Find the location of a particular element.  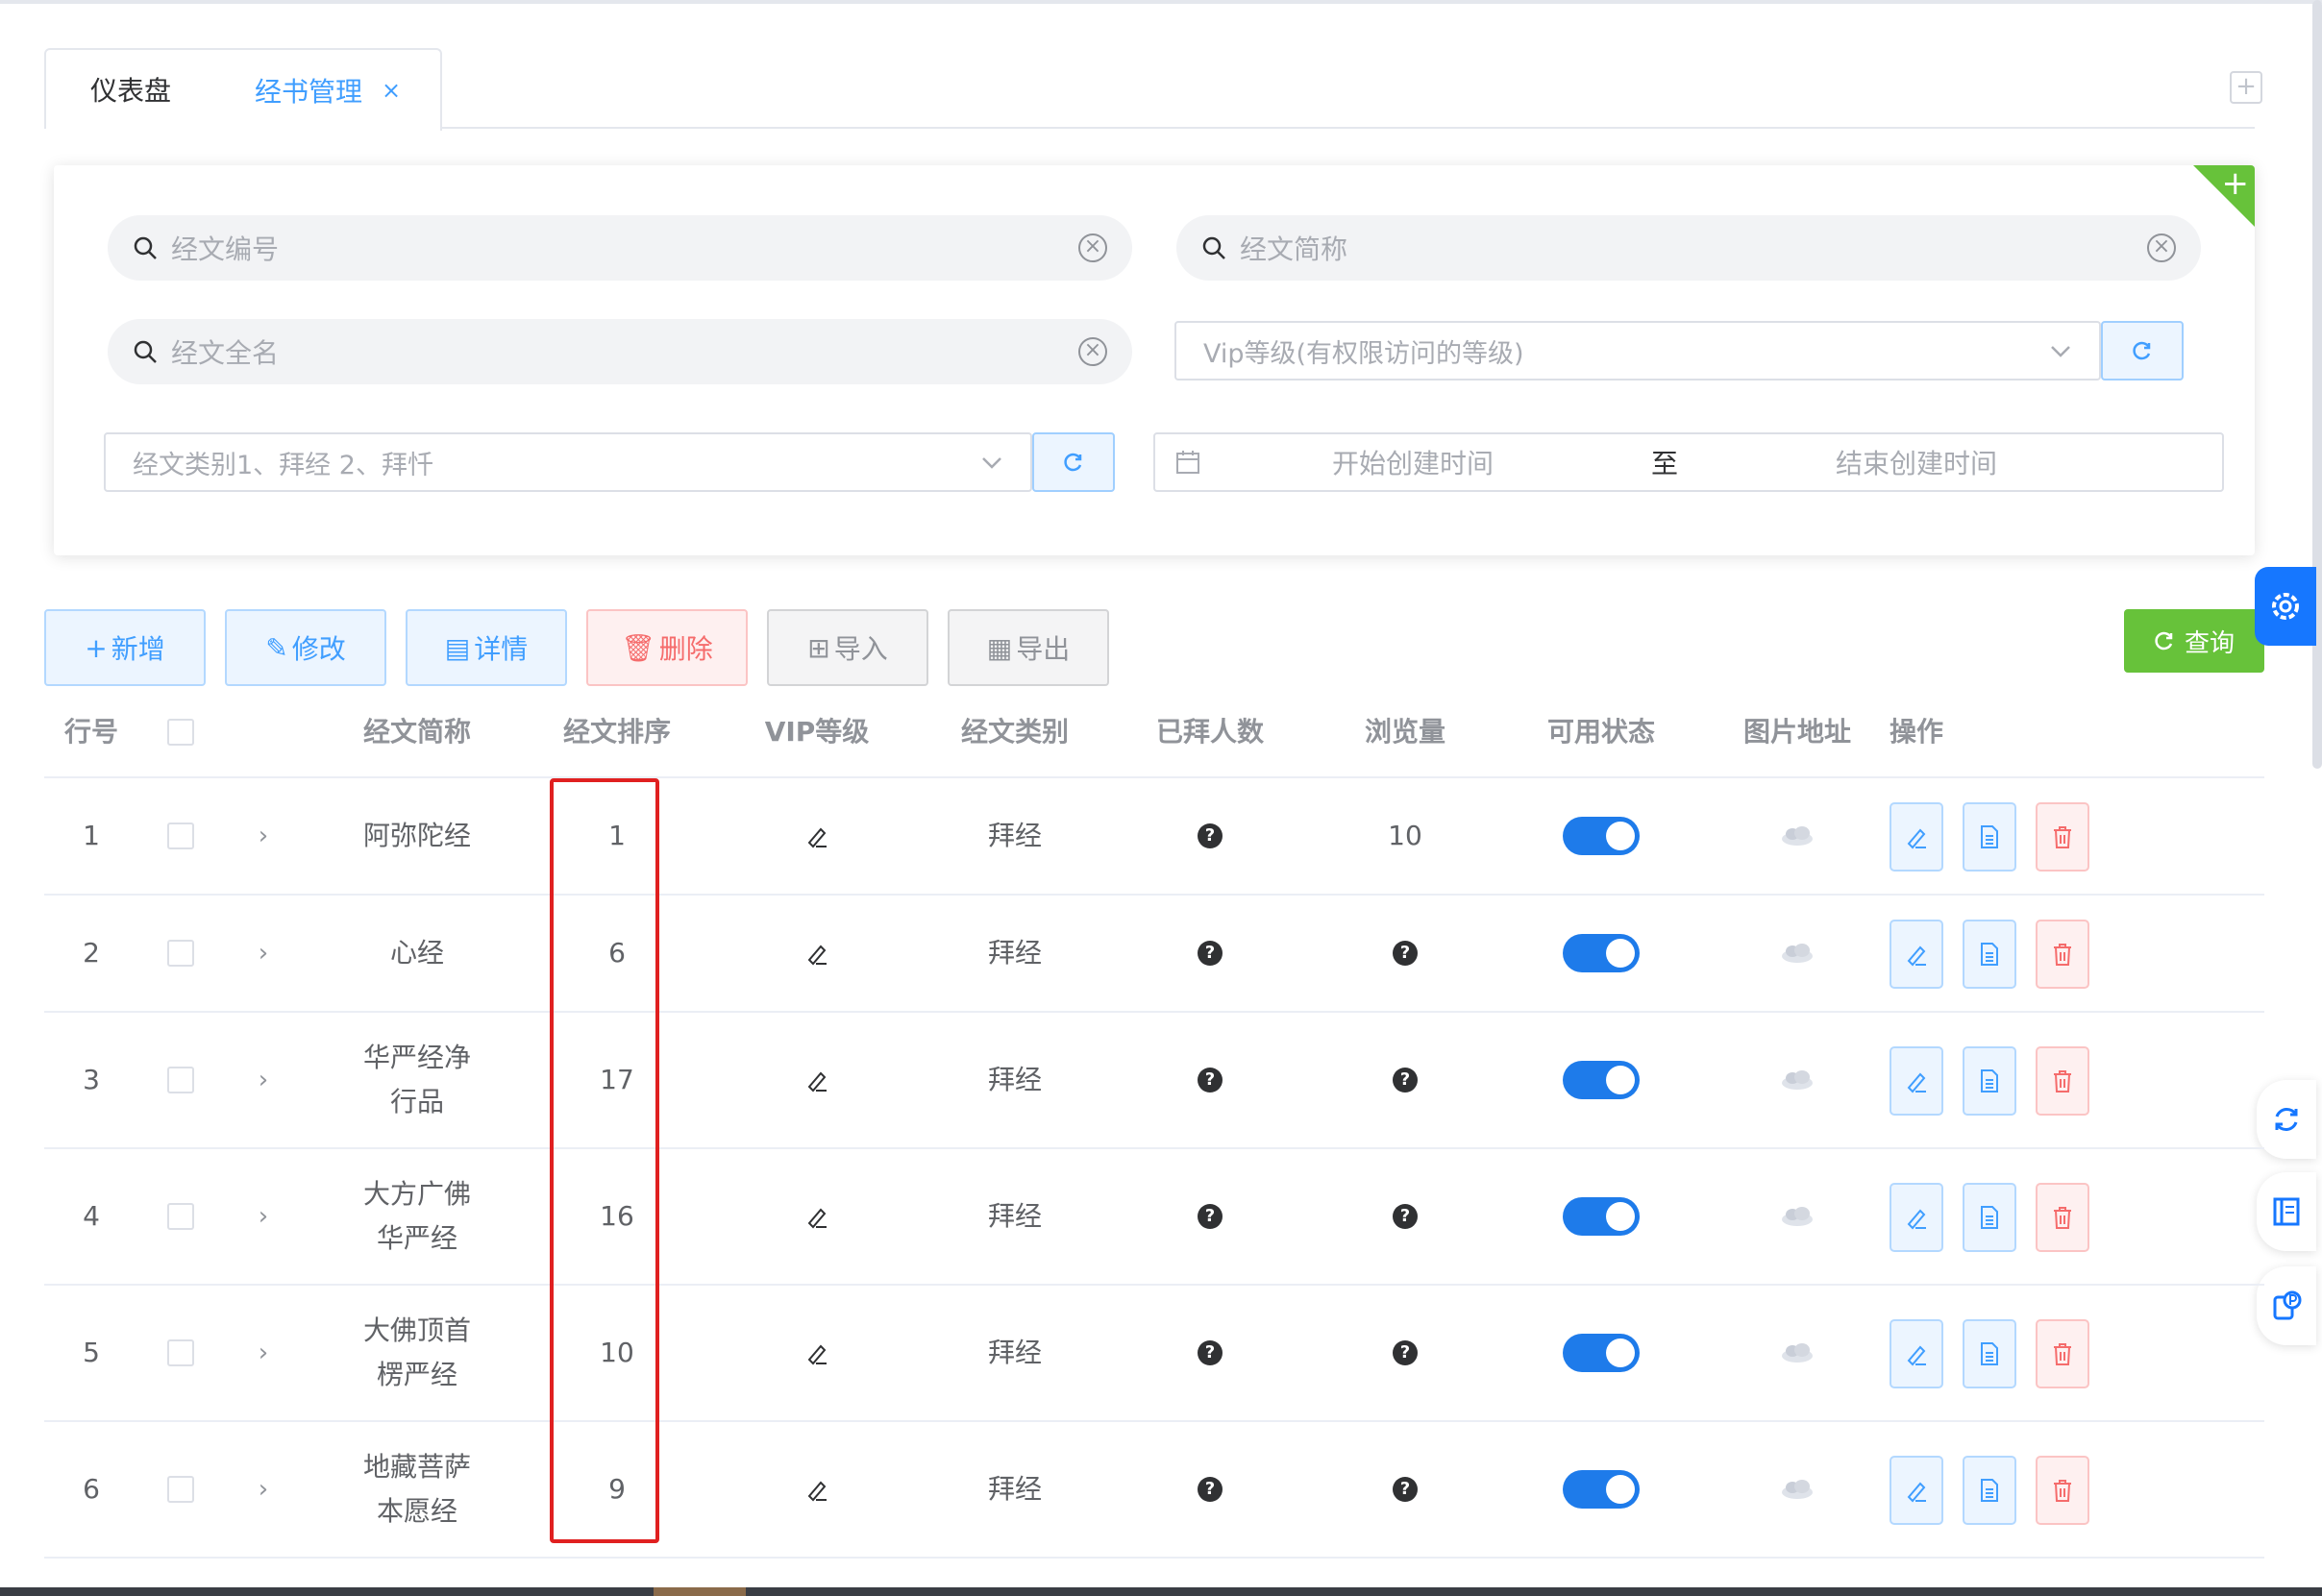

header-row-no: 行号 is located at coordinates (90, 732).